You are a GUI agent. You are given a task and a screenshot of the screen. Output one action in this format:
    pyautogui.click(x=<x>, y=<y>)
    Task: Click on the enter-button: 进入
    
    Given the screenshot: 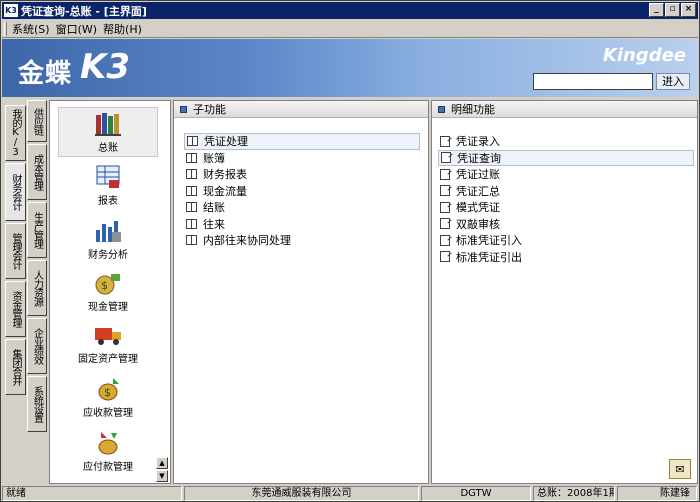 What is the action you would take?
    pyautogui.click(x=673, y=81)
    